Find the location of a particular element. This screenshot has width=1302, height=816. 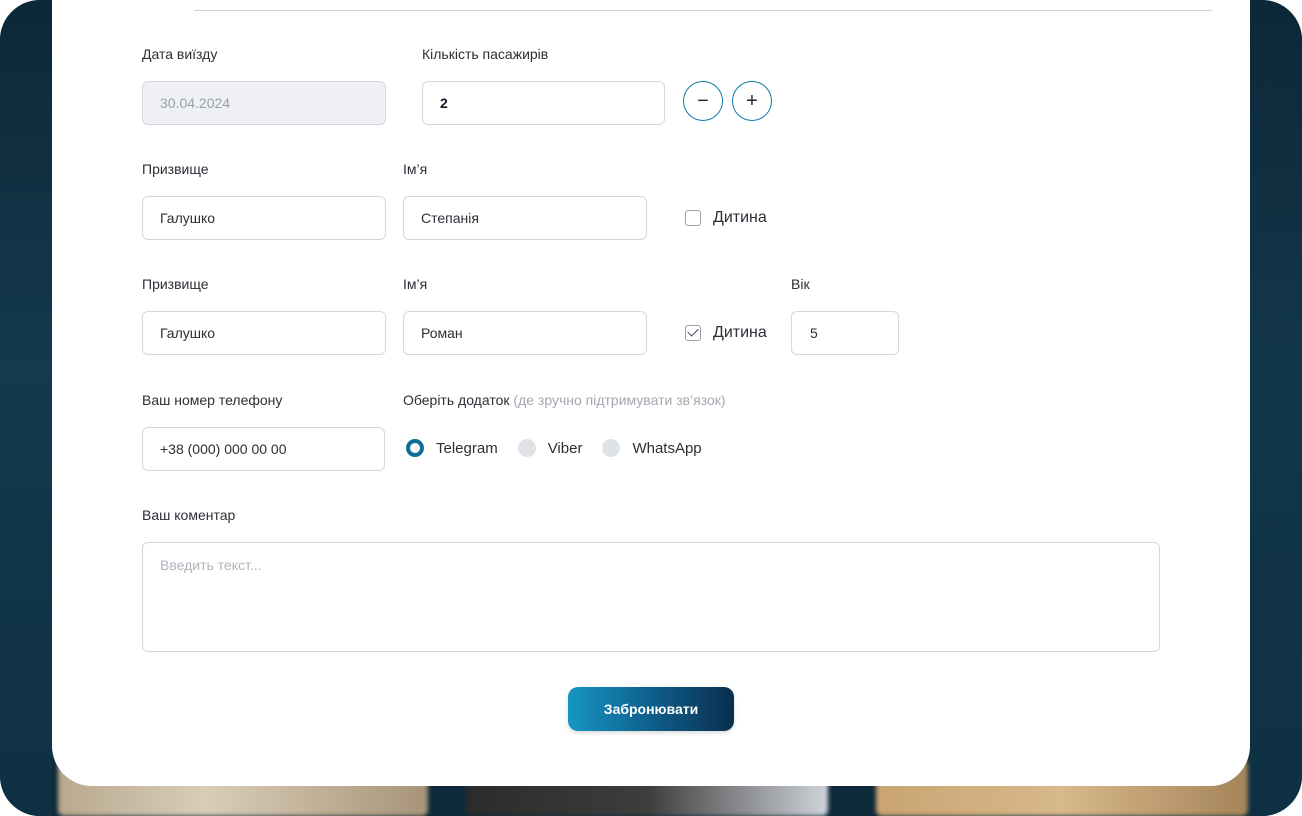

radio-viber: Viber is located at coordinates (550, 448).